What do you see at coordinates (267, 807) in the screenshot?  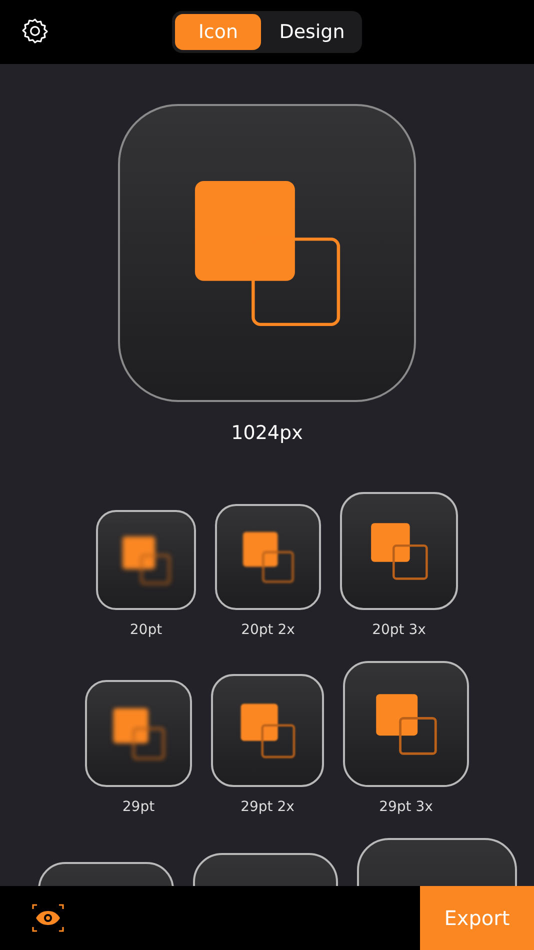 I see `size-label: 29pt 2x` at bounding box center [267, 807].